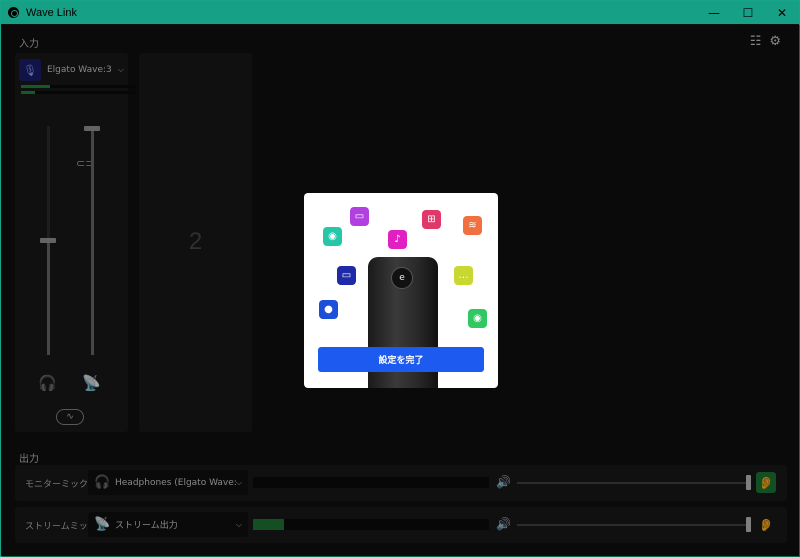 Image resolution: width=800 pixels, height=557 pixels. Describe the element at coordinates (359, 216) in the screenshot. I see `browser-icon: ▭` at that location.